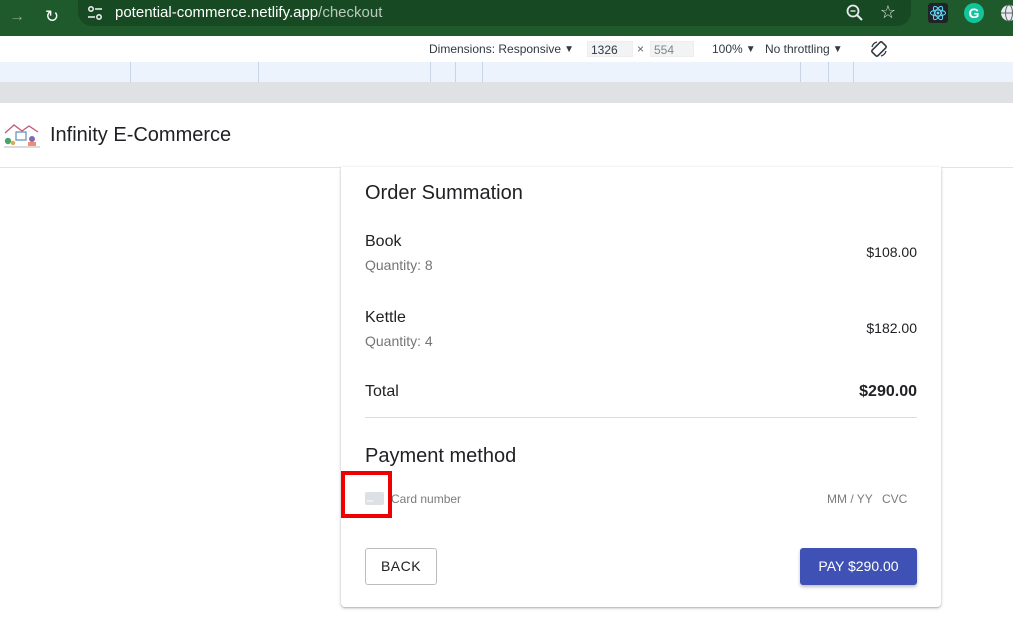 The height and width of the screenshot is (621, 1013). I want to click on rotate-icon, so click(879, 49).